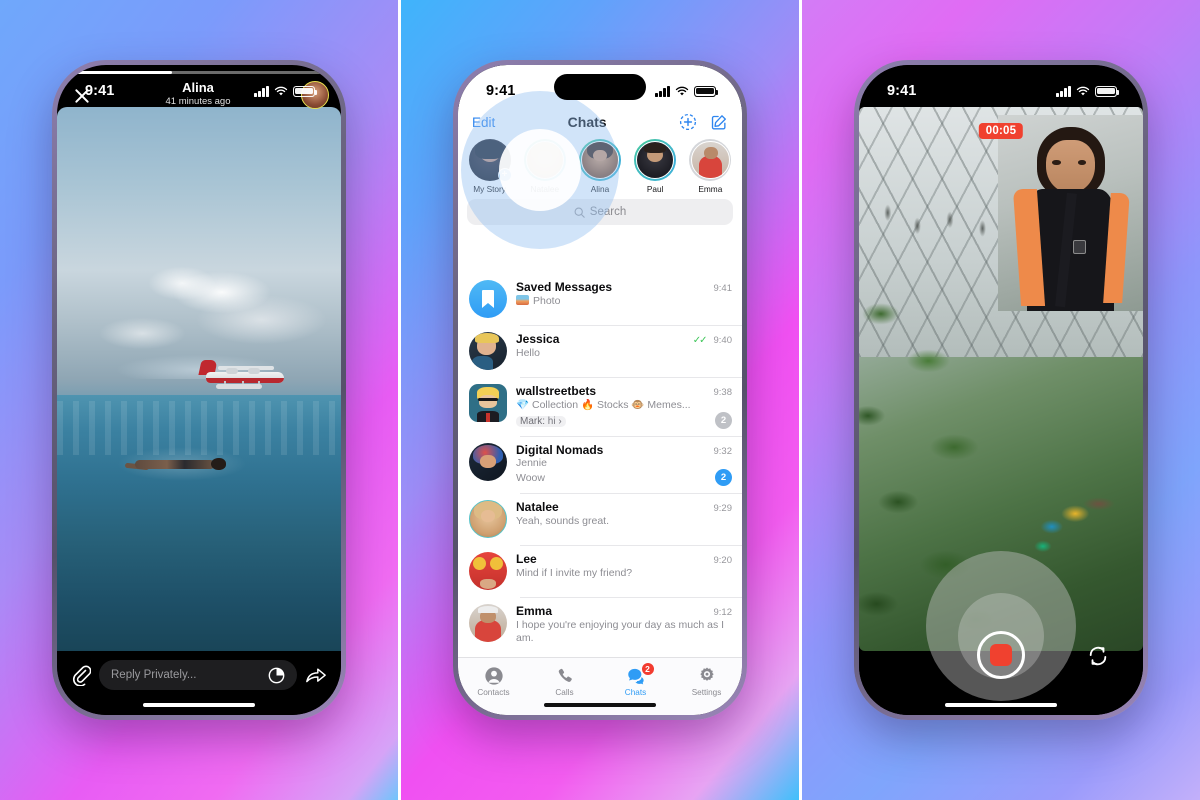 The image size is (1200, 800). I want to click on wallstreetbets-avatar, so click(488, 403).